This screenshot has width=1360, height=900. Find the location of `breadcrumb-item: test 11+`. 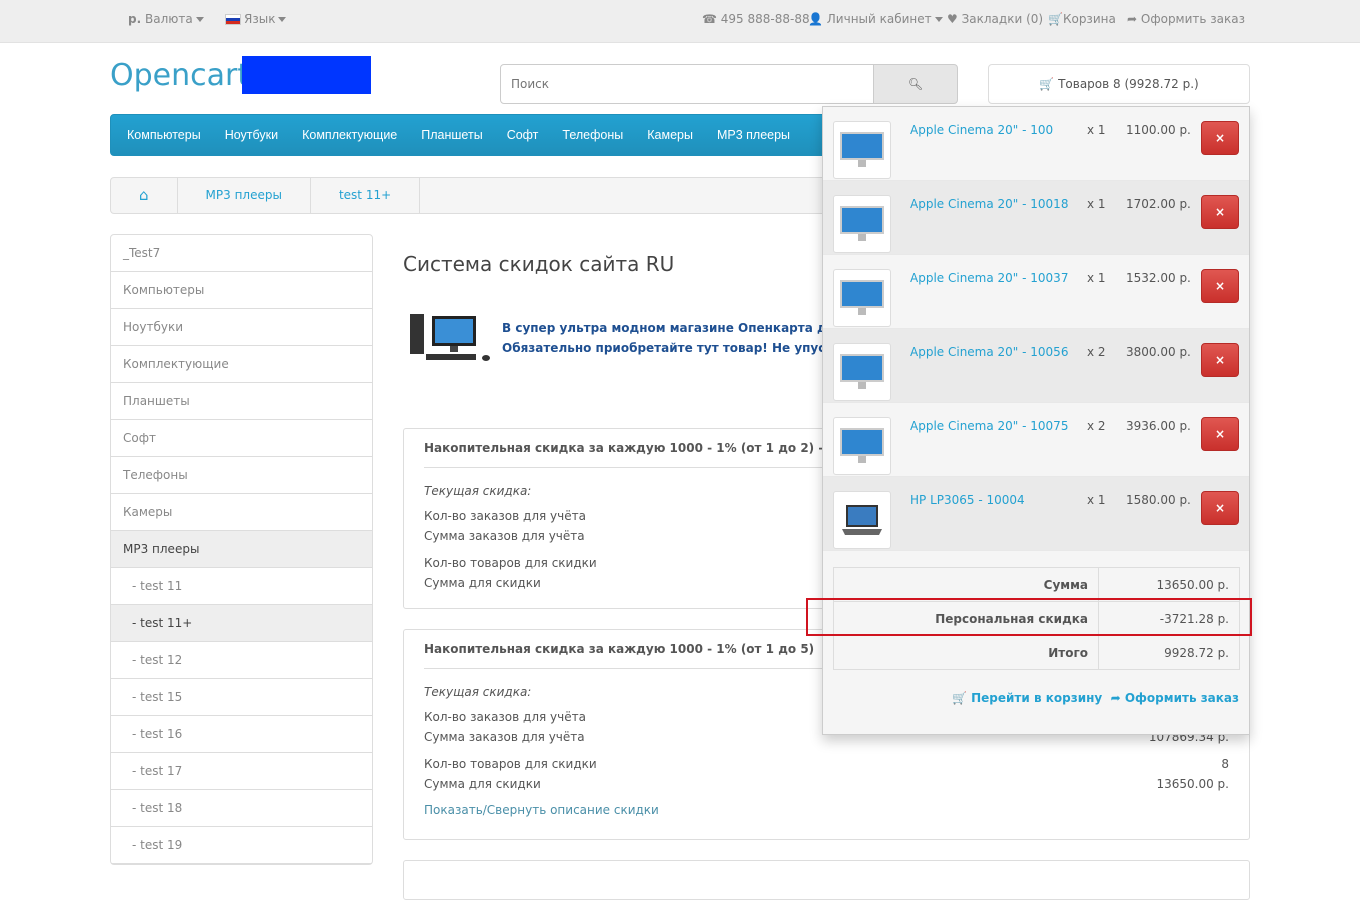

breadcrumb-item: test 11+ is located at coordinates (366, 195).